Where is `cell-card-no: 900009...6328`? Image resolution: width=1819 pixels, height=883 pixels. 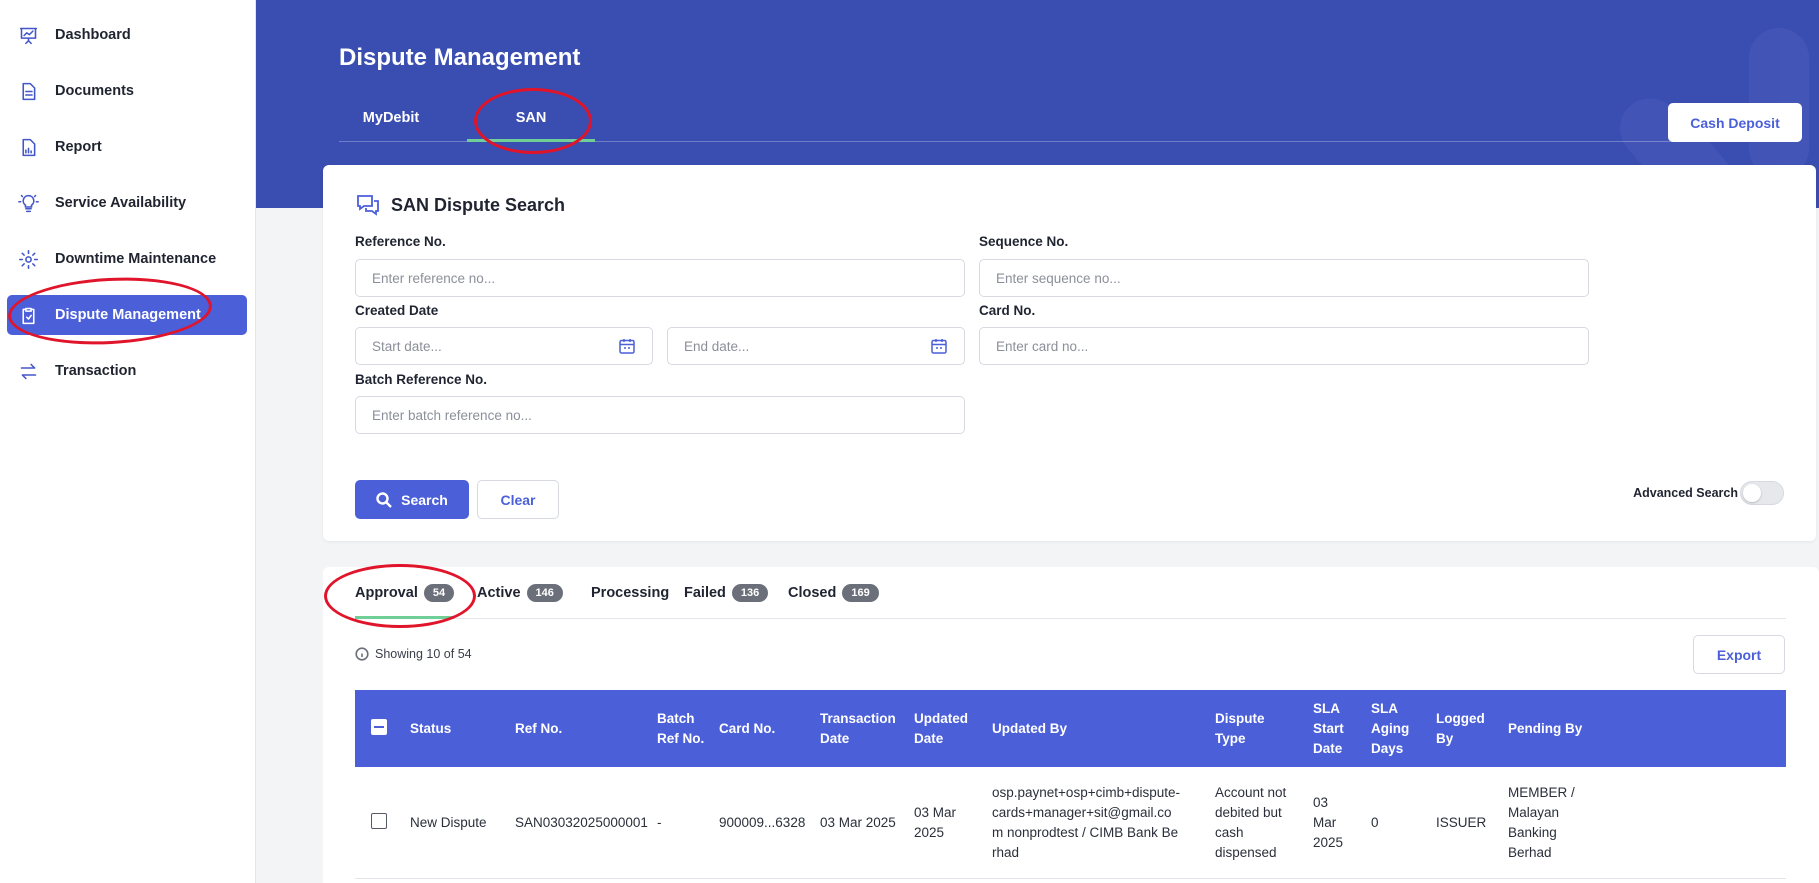
cell-card-no: 900009...6328 is located at coordinates (762, 822).